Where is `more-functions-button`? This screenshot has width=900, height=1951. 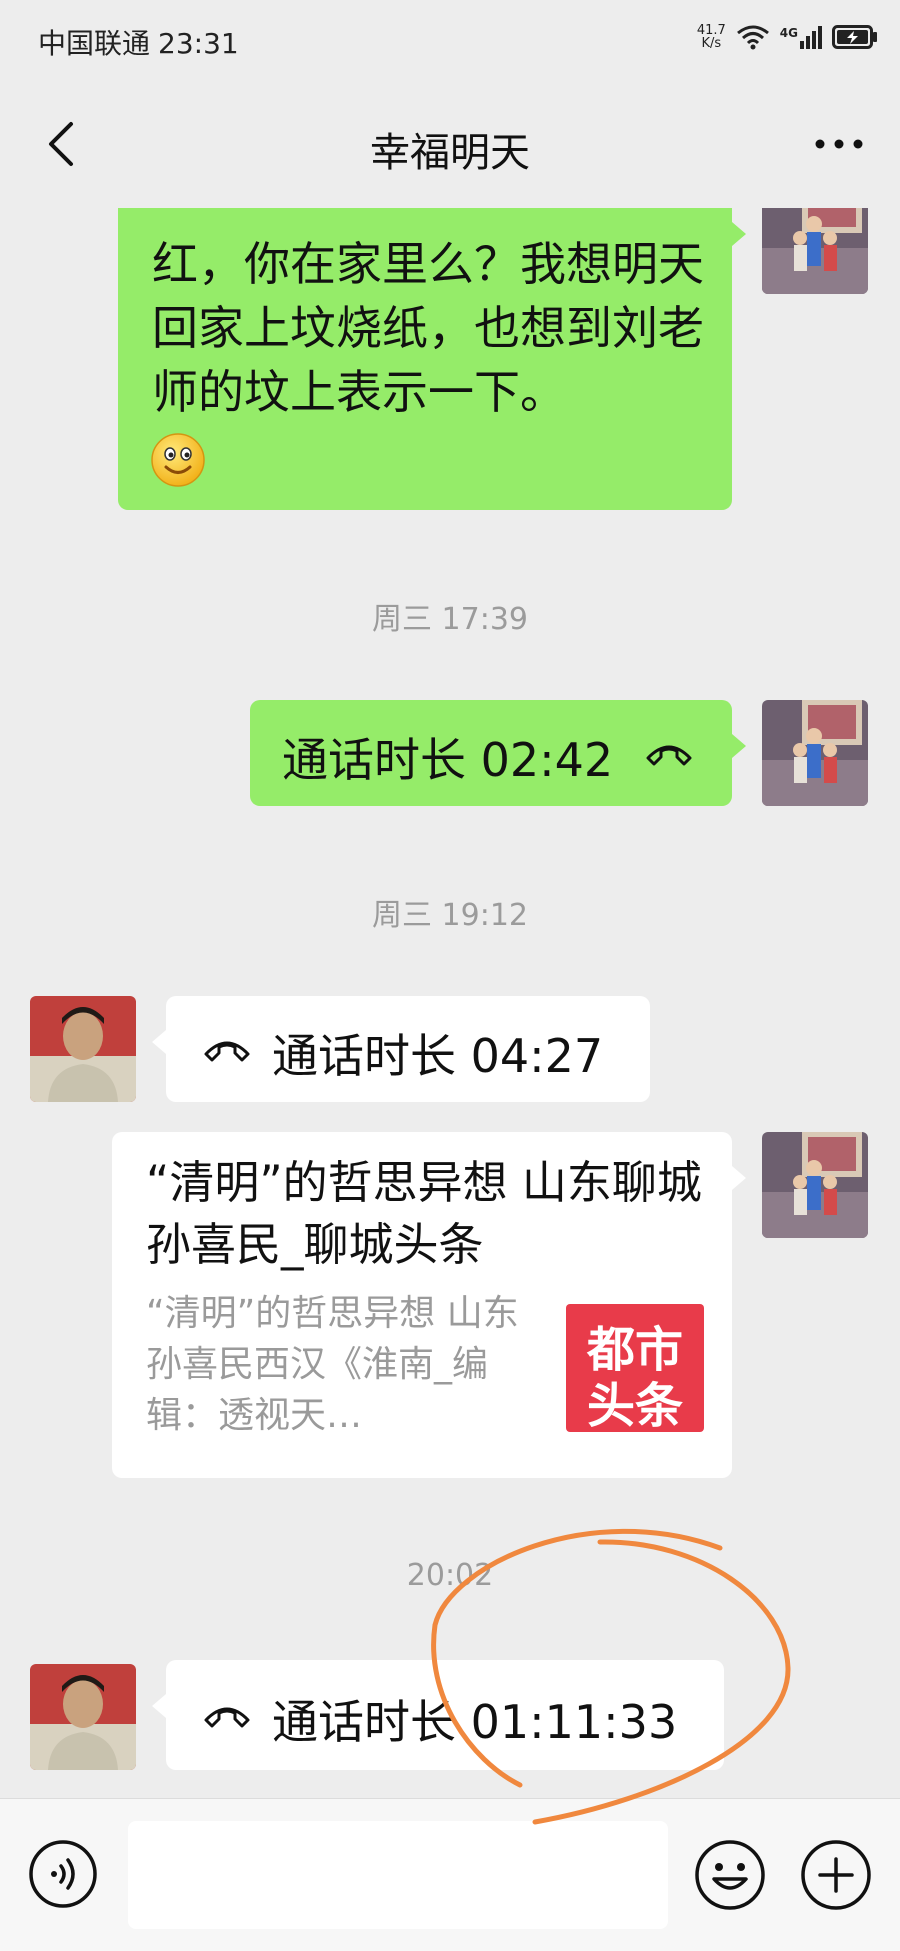 more-functions-button is located at coordinates (836, 1875).